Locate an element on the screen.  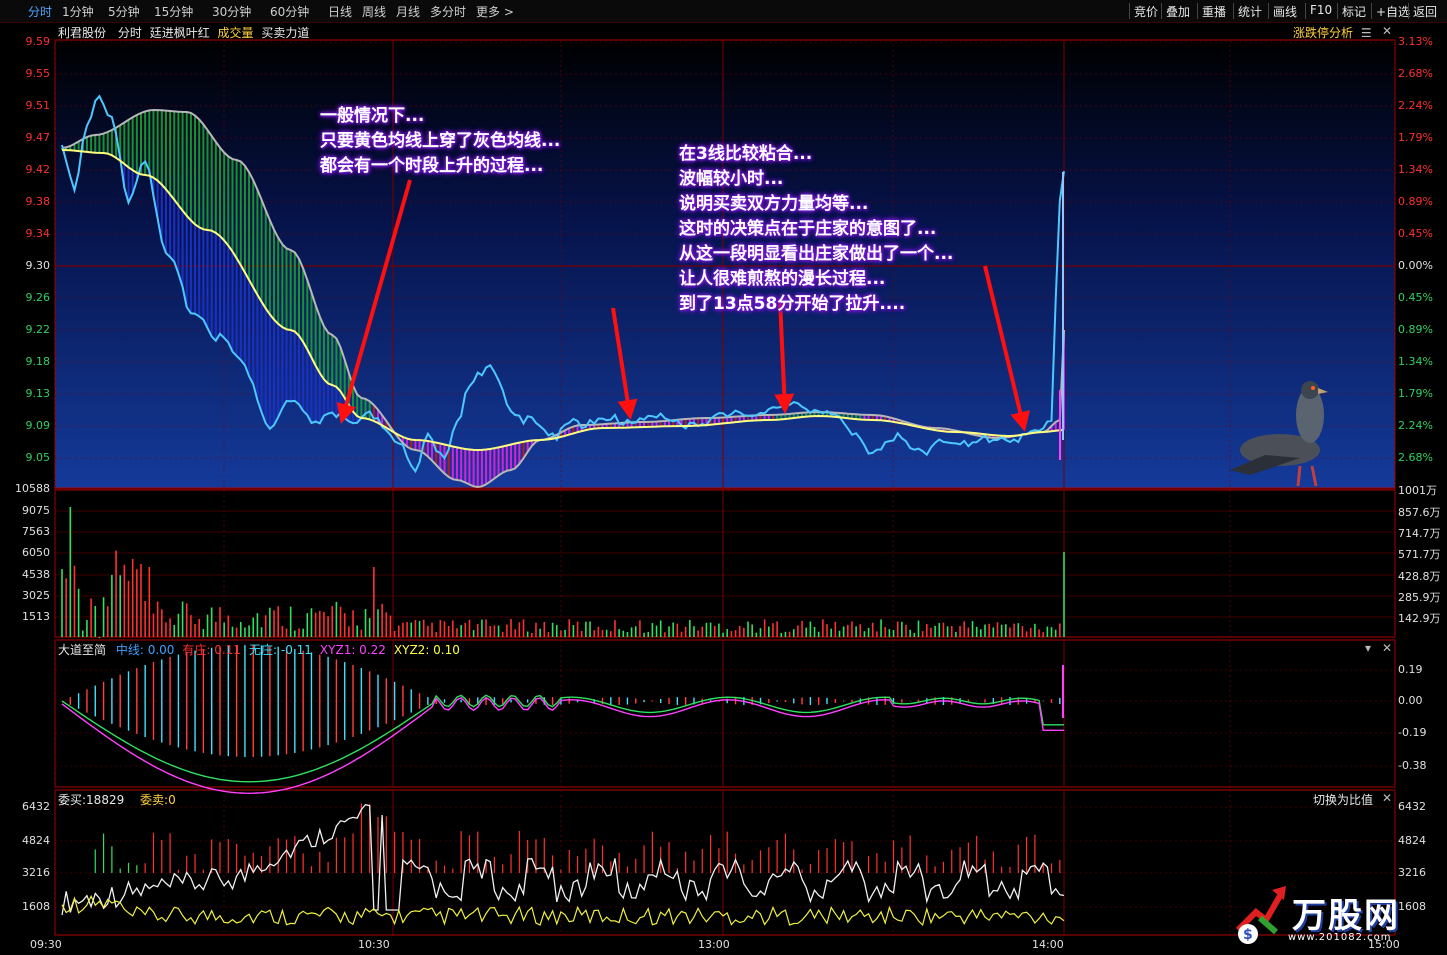
period-tab: 60分钟 is located at coordinates (289, 11).